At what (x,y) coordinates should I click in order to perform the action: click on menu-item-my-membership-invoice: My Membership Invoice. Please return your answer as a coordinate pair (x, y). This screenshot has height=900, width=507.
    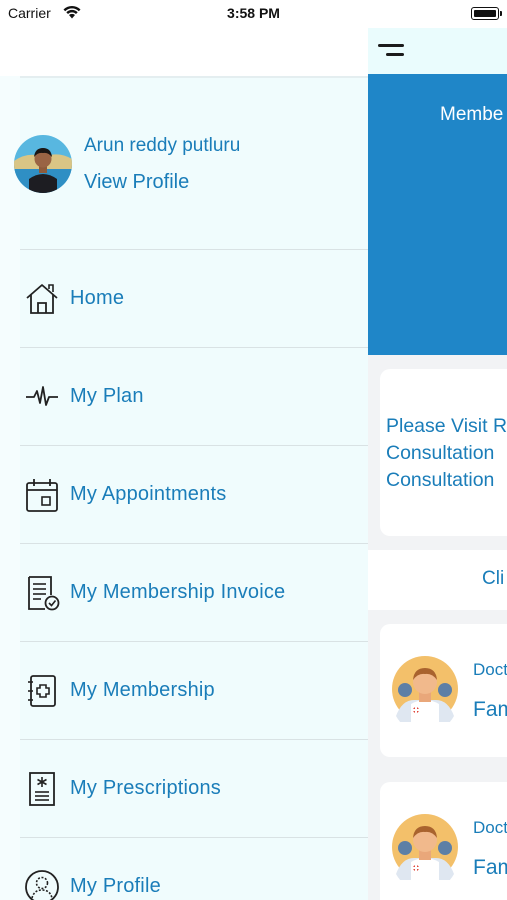
    Looking at the image, I should click on (194, 593).